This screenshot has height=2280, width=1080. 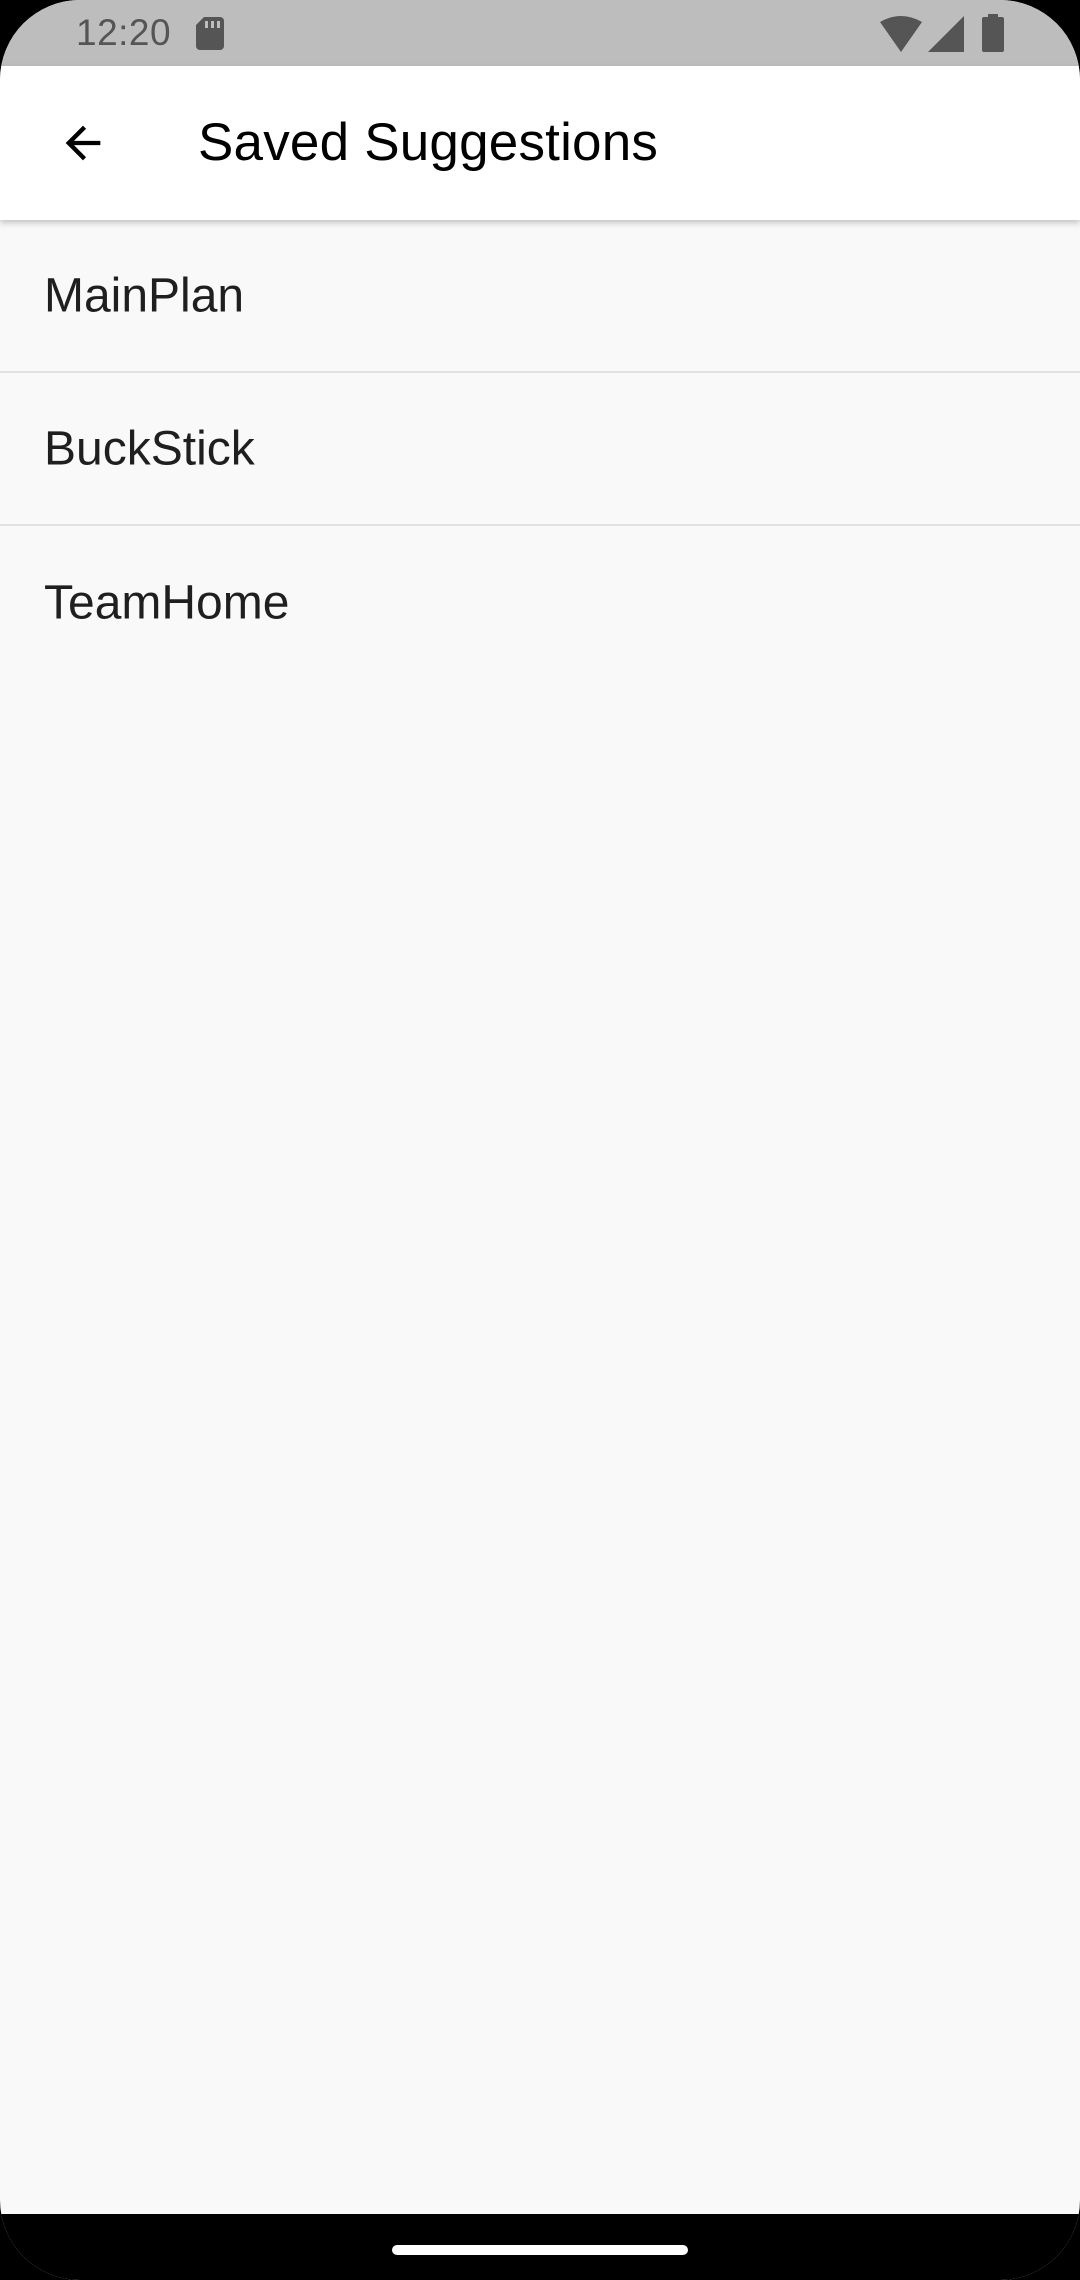 I want to click on status-bar: 12:20, so click(x=540, y=33).